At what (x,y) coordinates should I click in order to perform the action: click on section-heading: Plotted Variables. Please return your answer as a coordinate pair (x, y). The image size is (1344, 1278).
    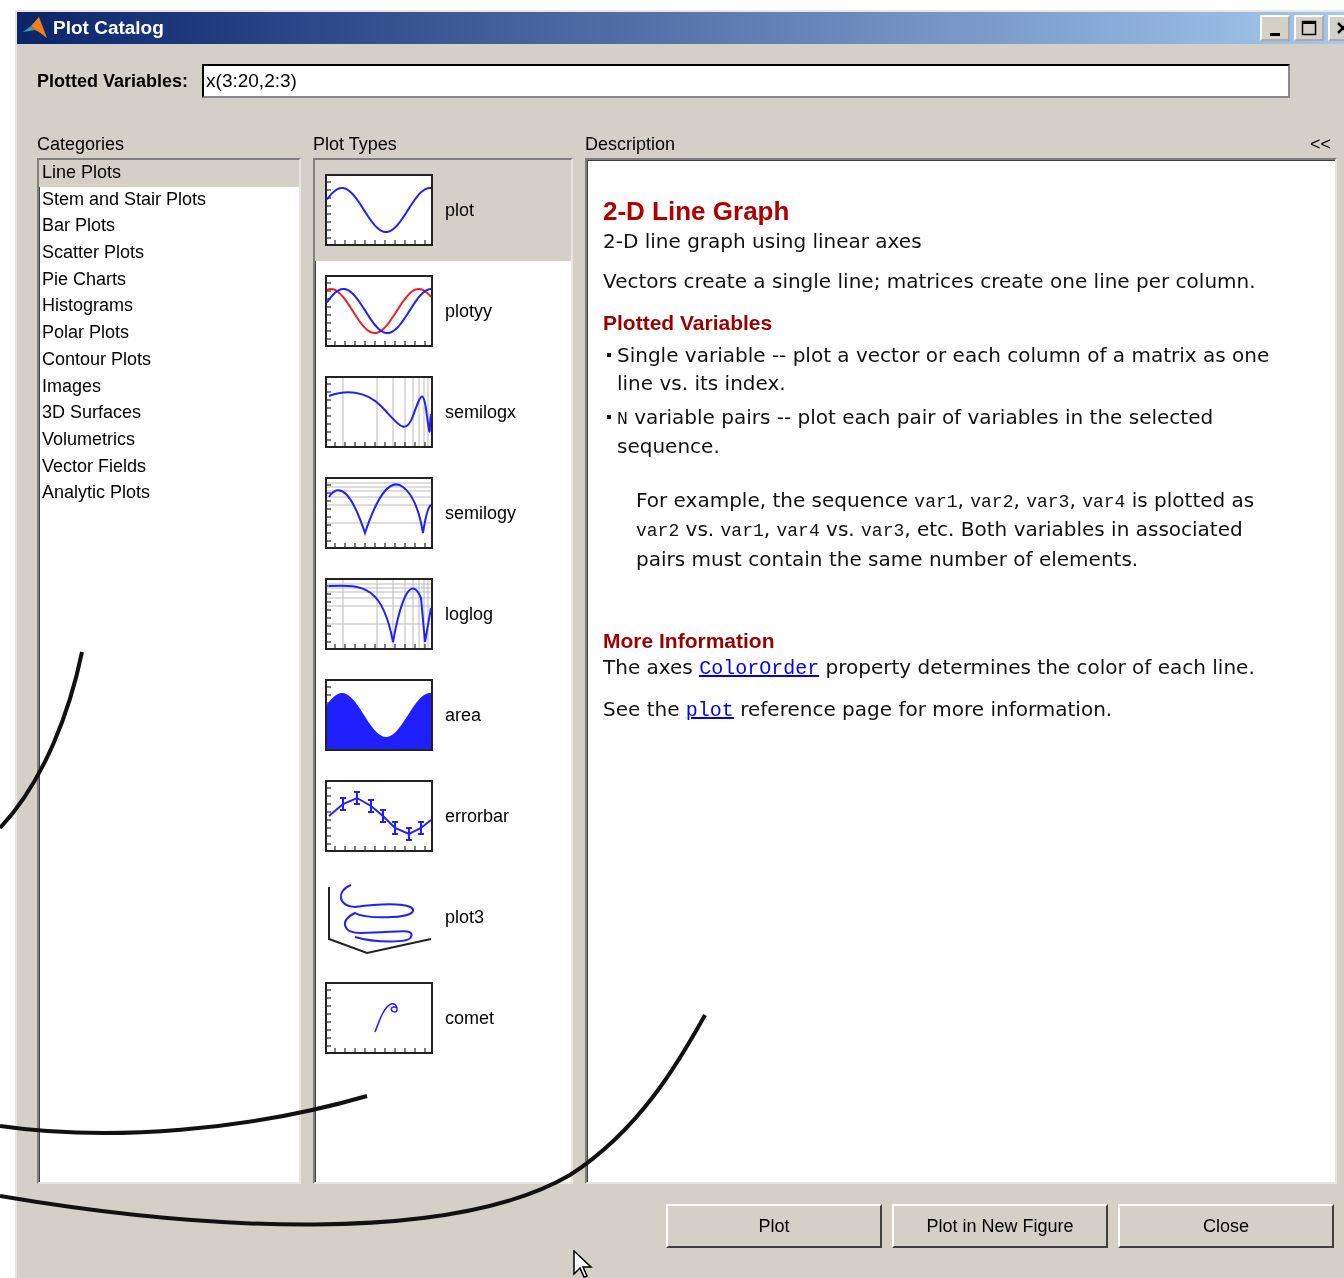
    Looking at the image, I should click on (688, 323).